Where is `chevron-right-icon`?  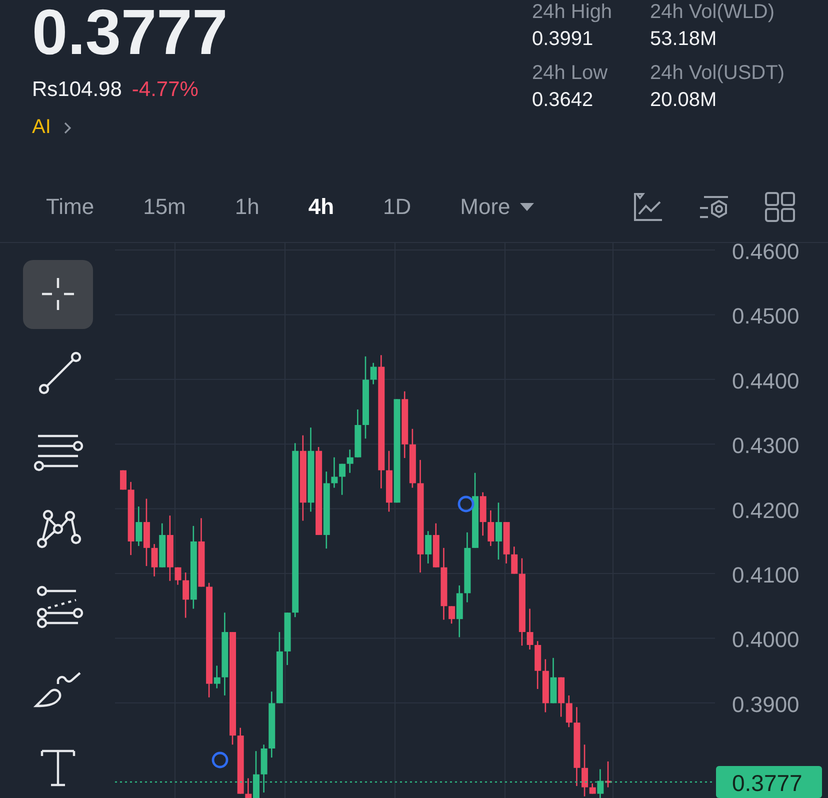
chevron-right-icon is located at coordinates (67, 127).